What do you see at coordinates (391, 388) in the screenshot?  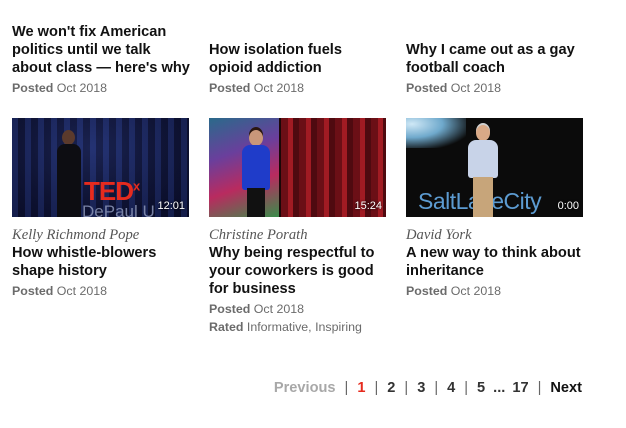 I see `page-link: 2` at bounding box center [391, 388].